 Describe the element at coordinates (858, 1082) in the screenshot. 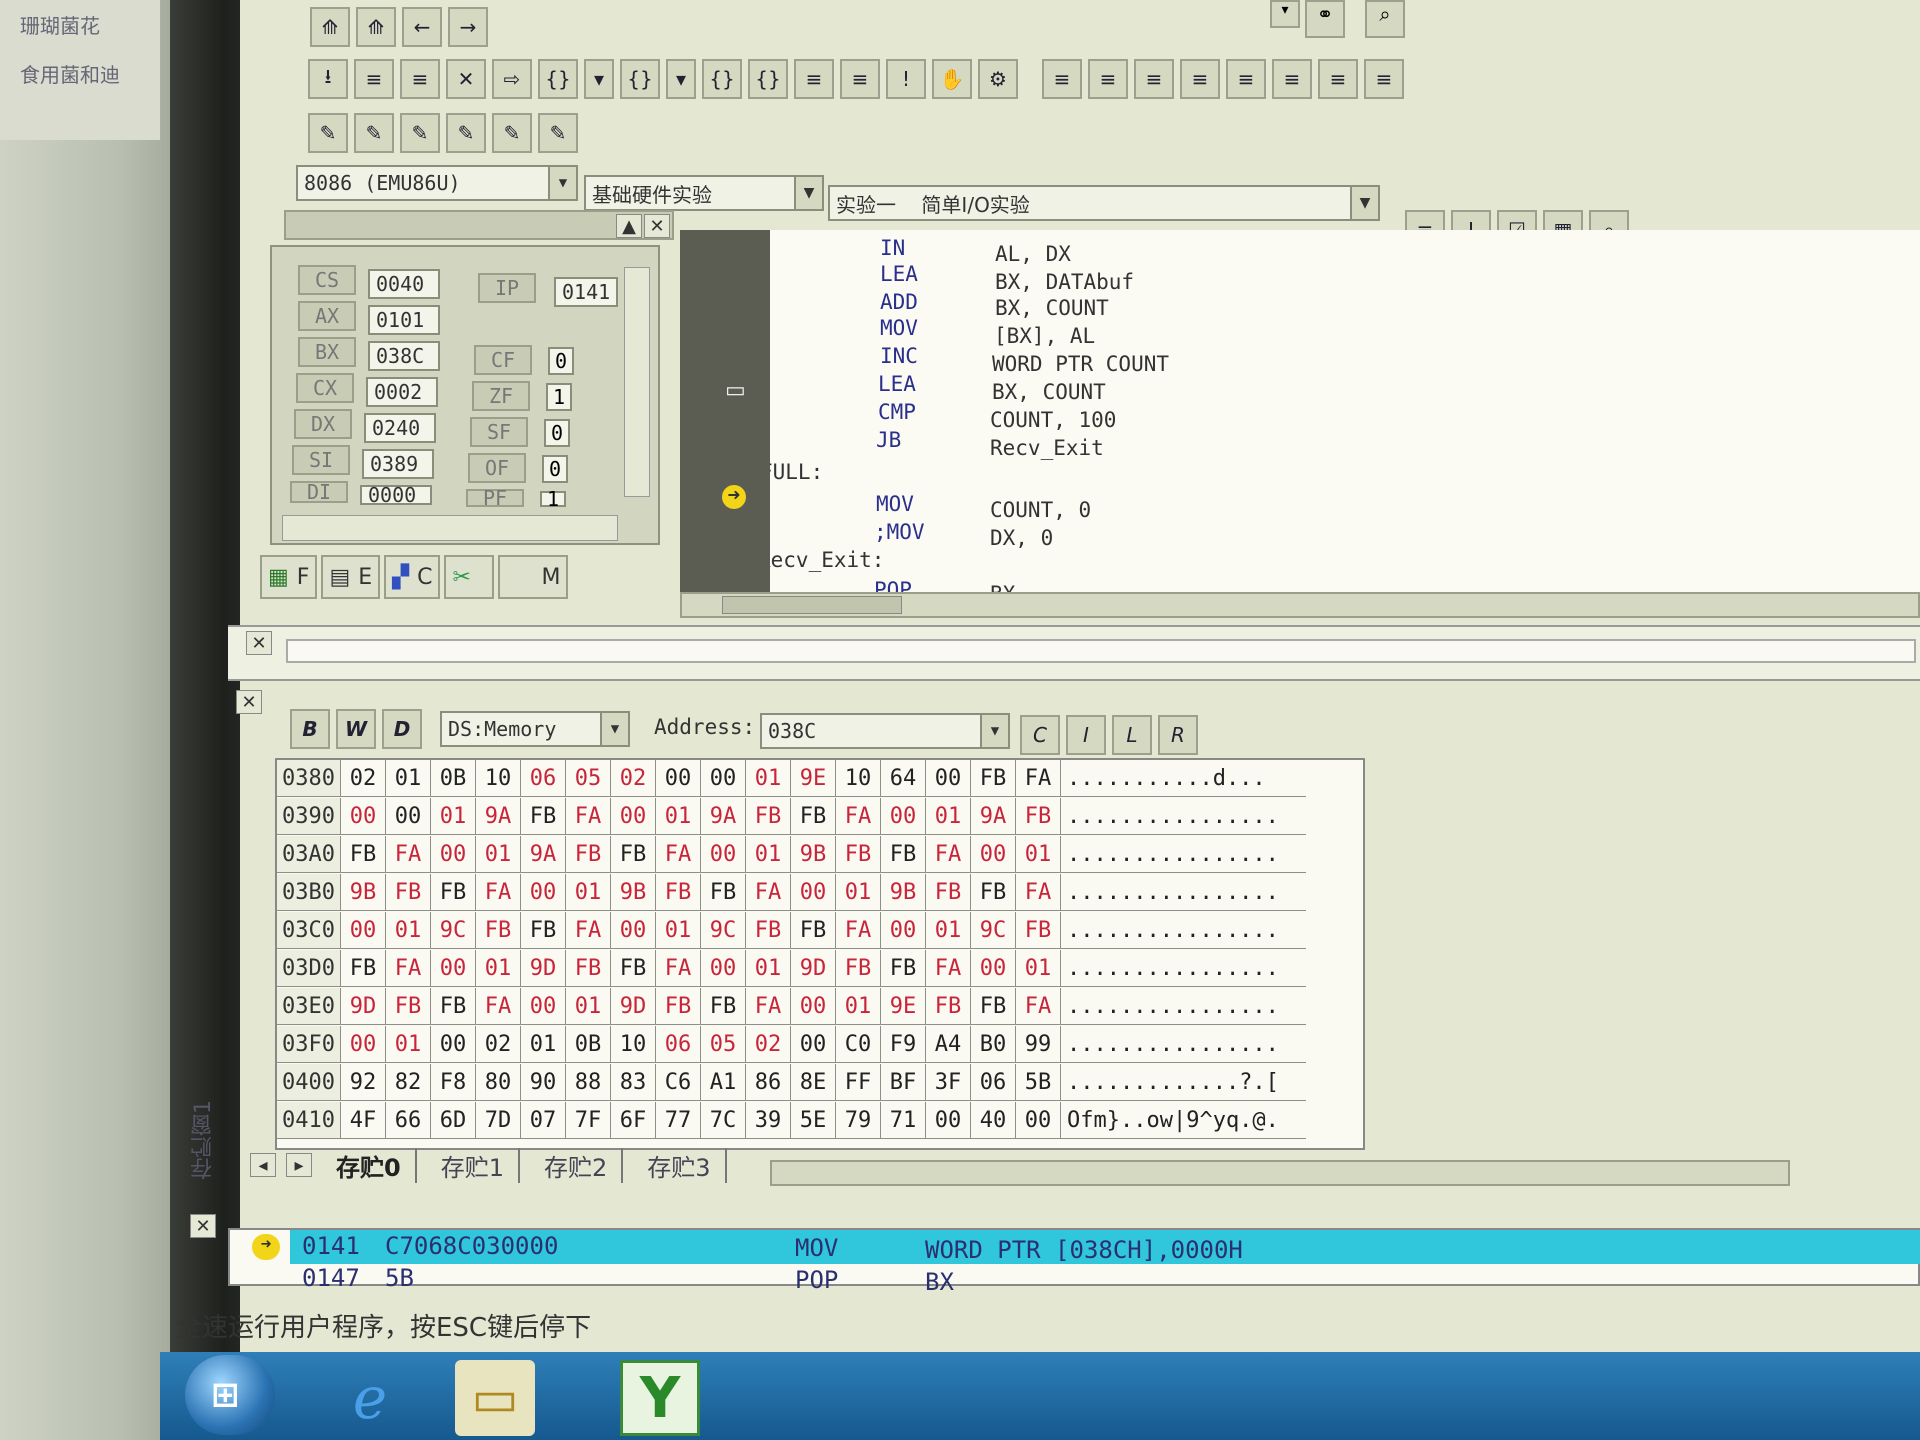

I see `memory-byte: FF` at that location.